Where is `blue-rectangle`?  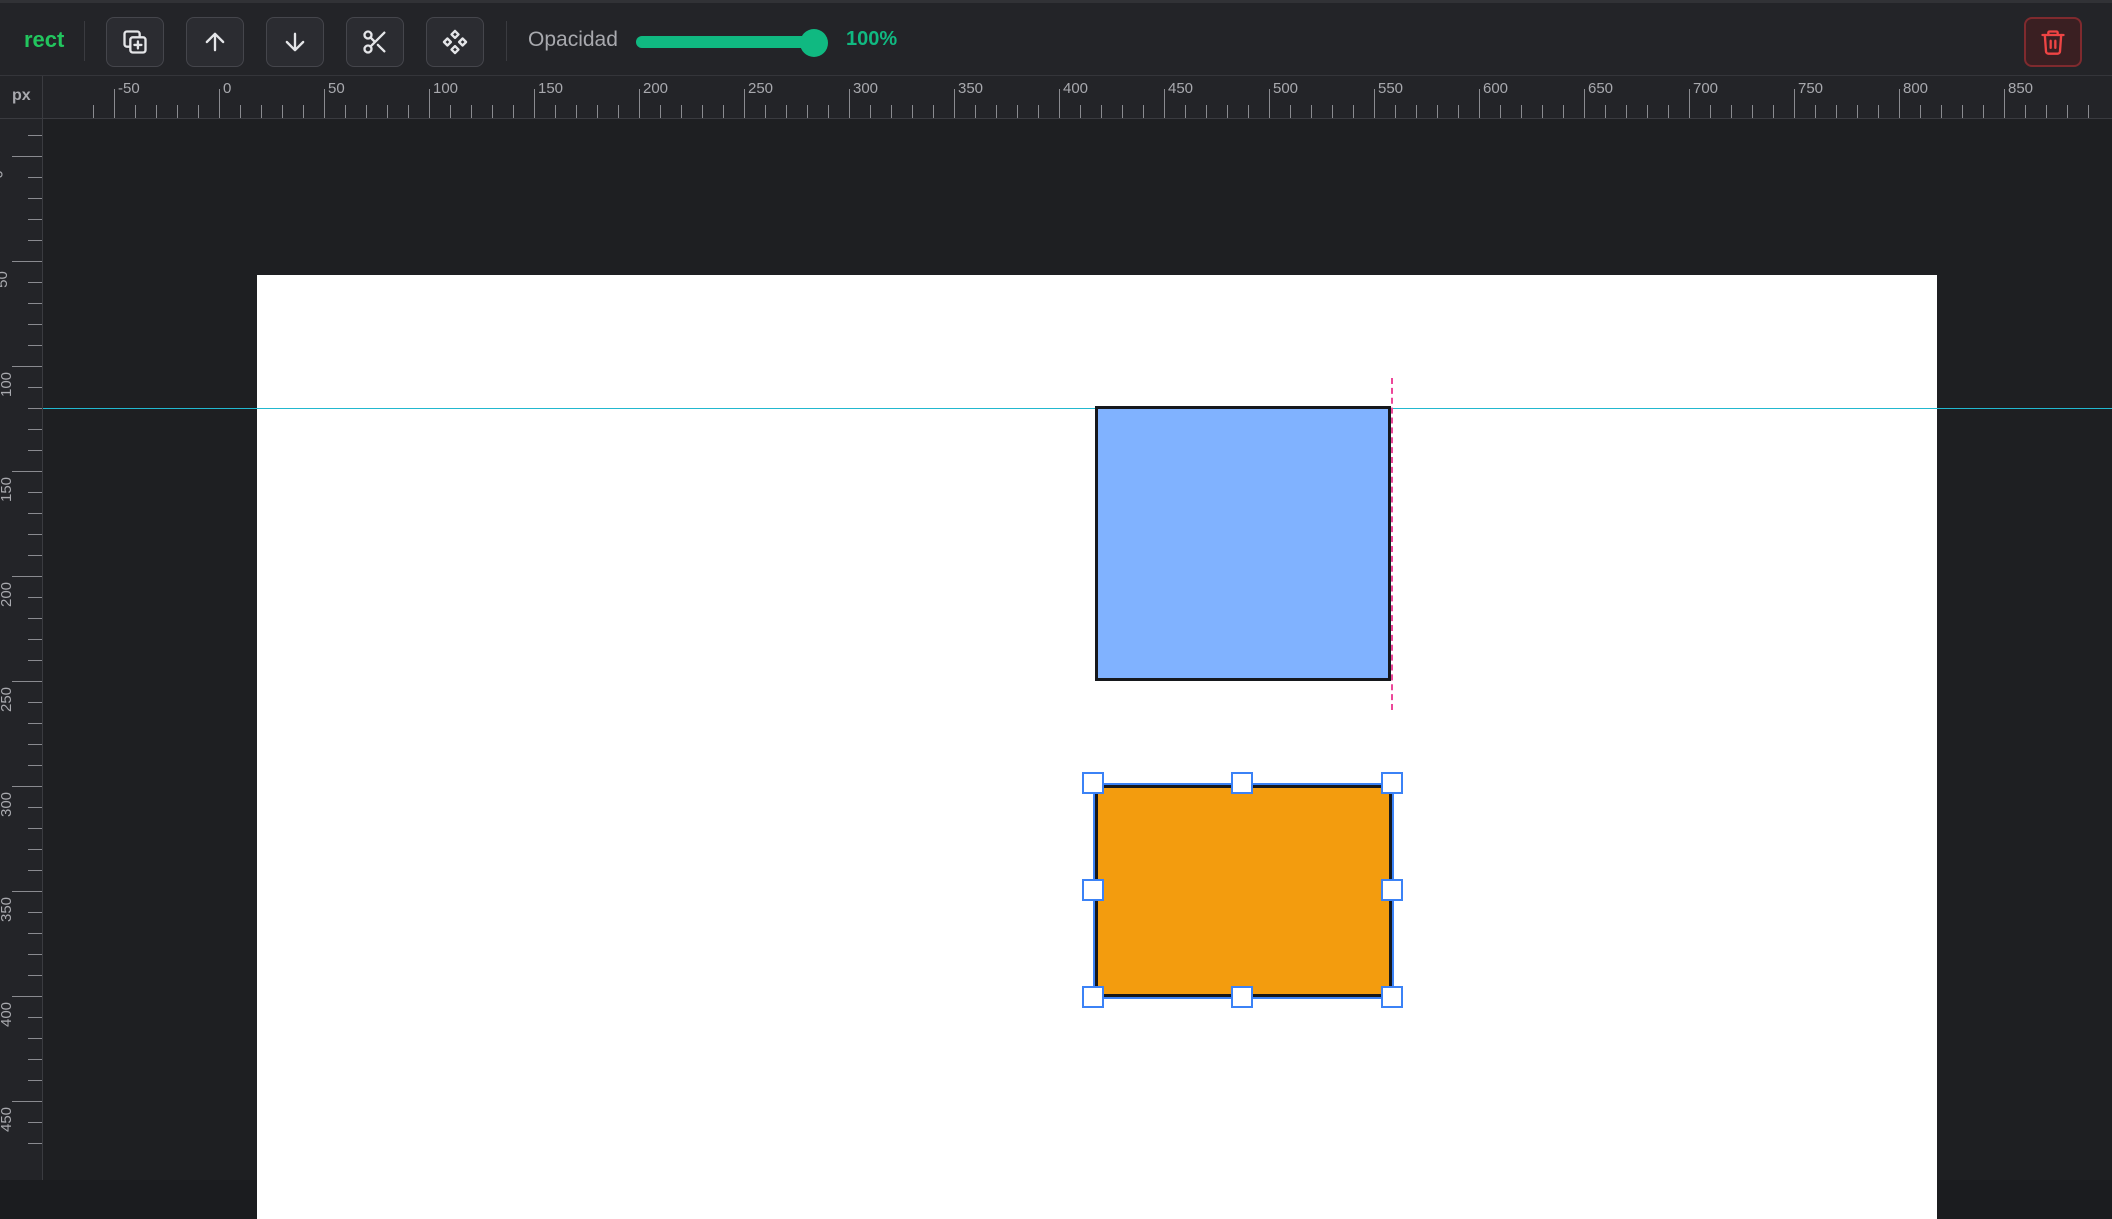
blue-rectangle is located at coordinates (1243, 543).